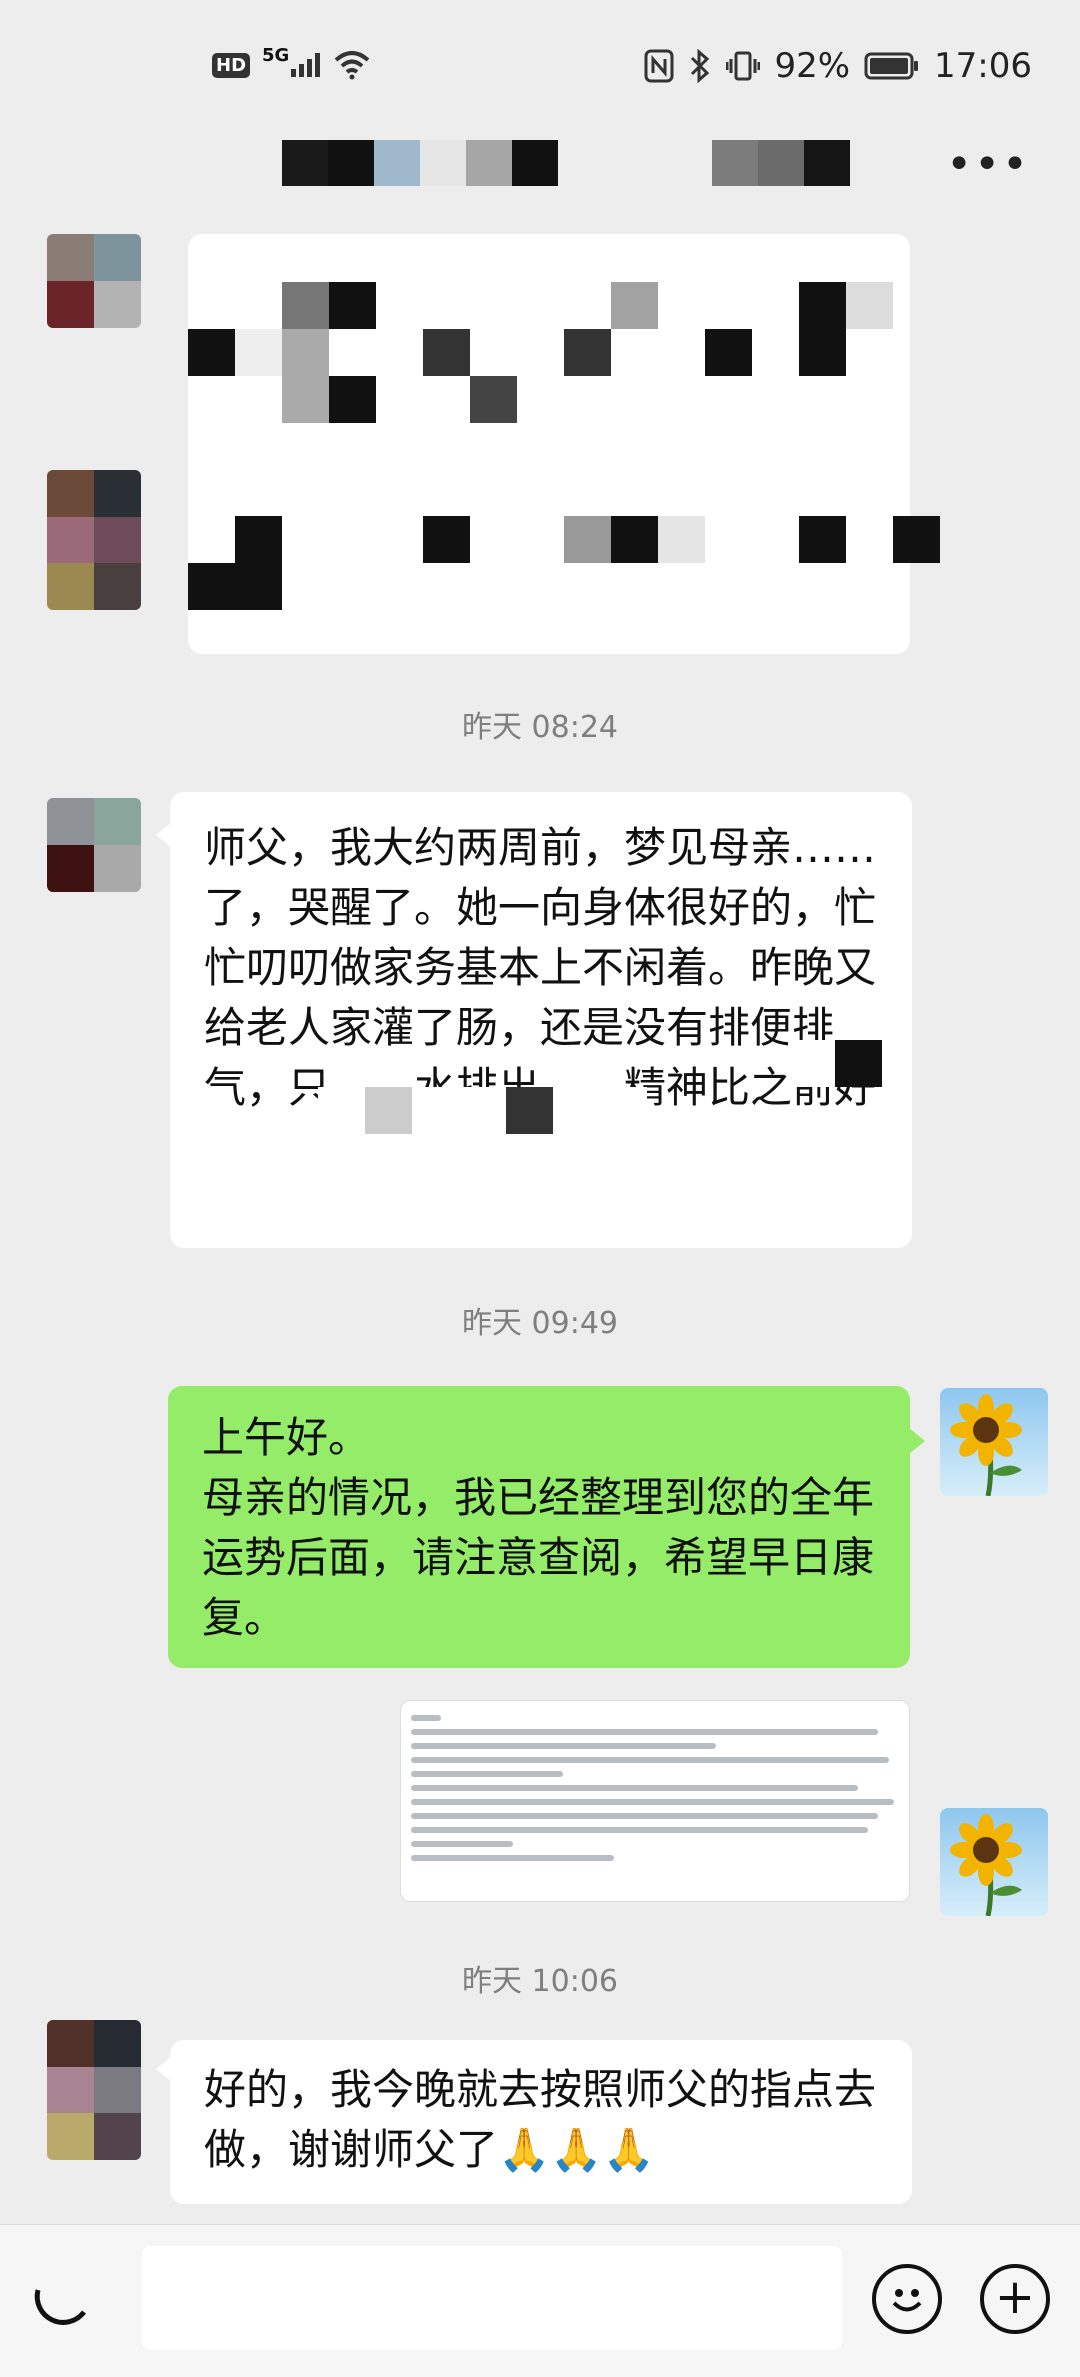  Describe the element at coordinates (659, 66) in the screenshot. I see `nfc-icon` at that location.